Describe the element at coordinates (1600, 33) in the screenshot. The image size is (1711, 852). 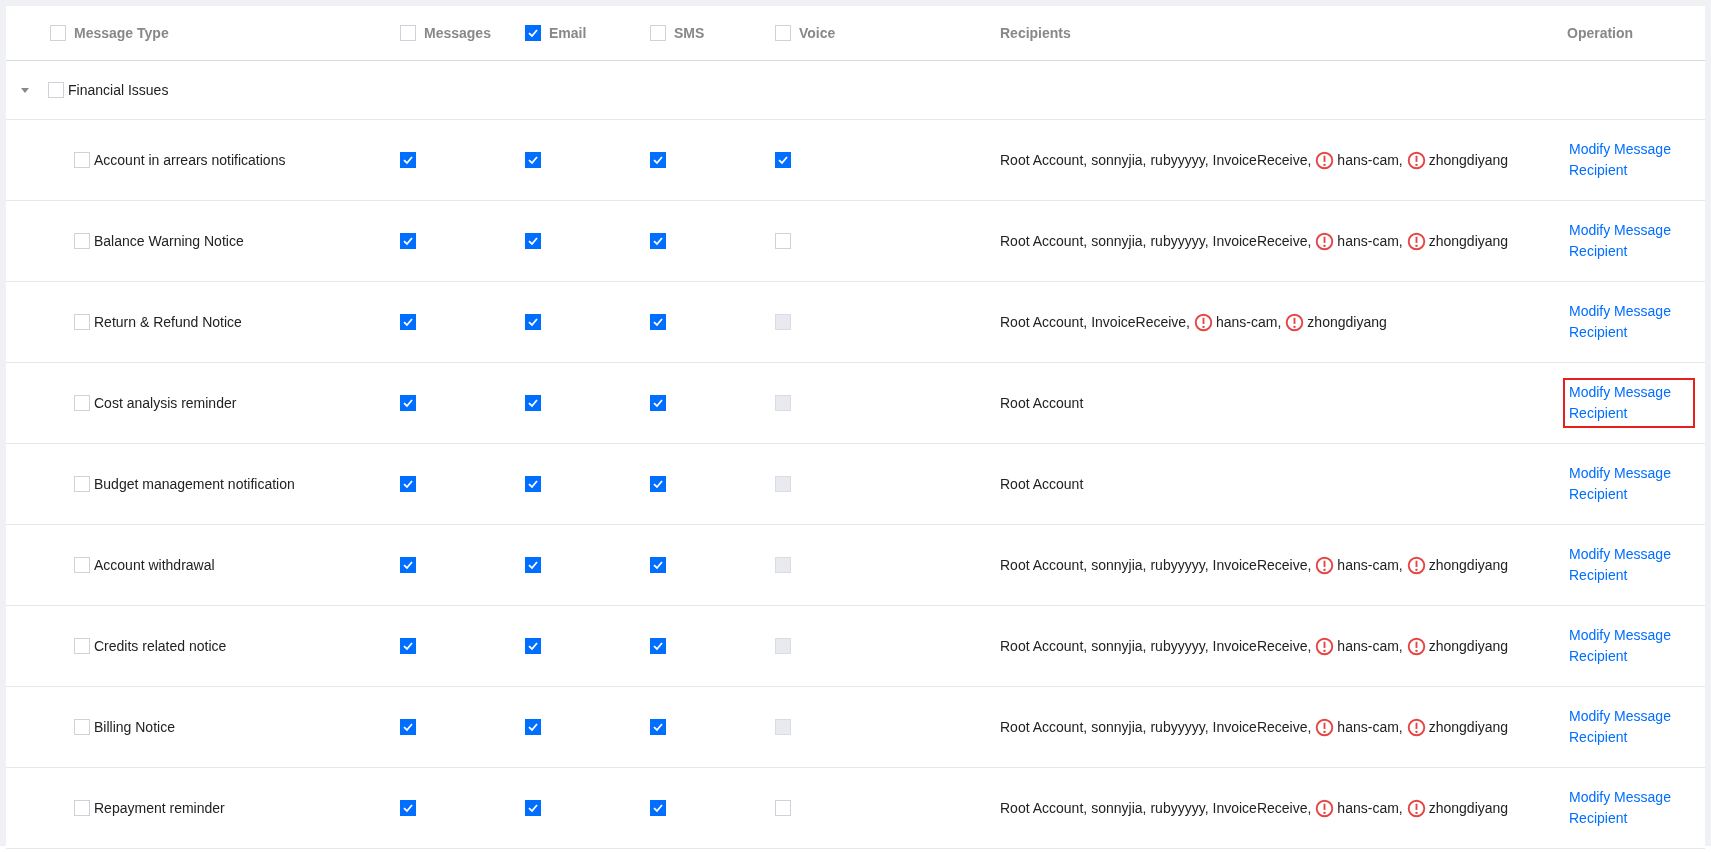
I see `column-header: Operation` at that location.